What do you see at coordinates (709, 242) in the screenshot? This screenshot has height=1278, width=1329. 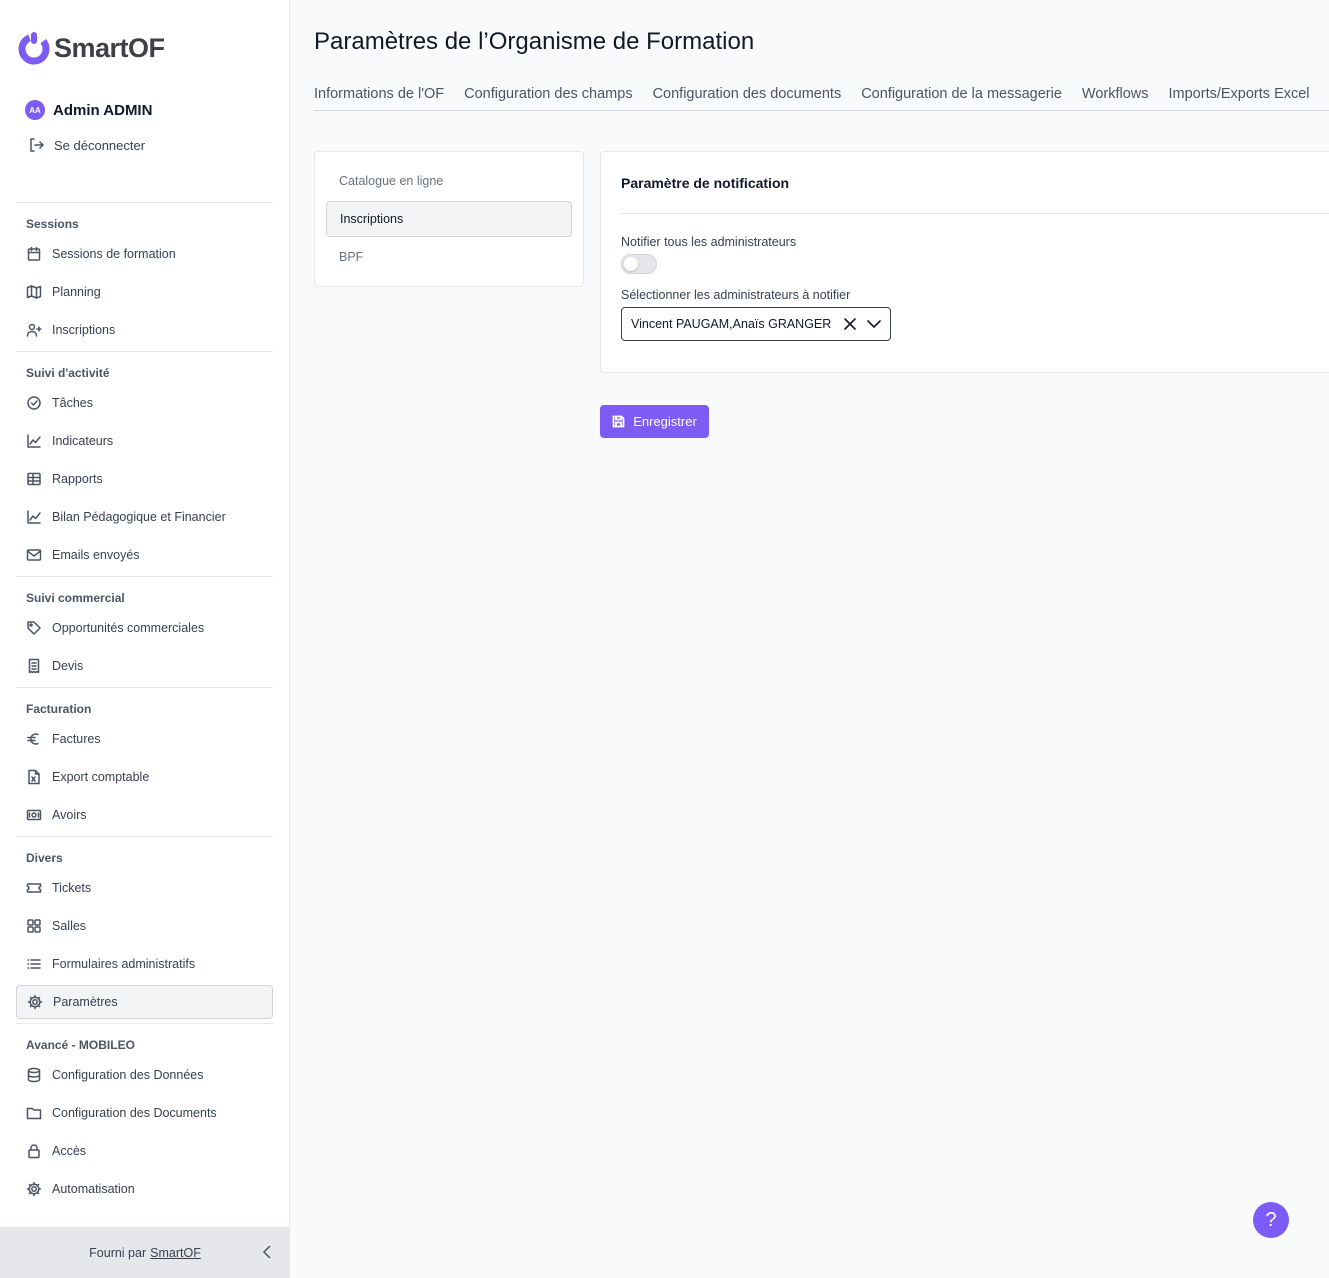 I see `notify-all-label: Notifier tous les administrateurs` at bounding box center [709, 242].